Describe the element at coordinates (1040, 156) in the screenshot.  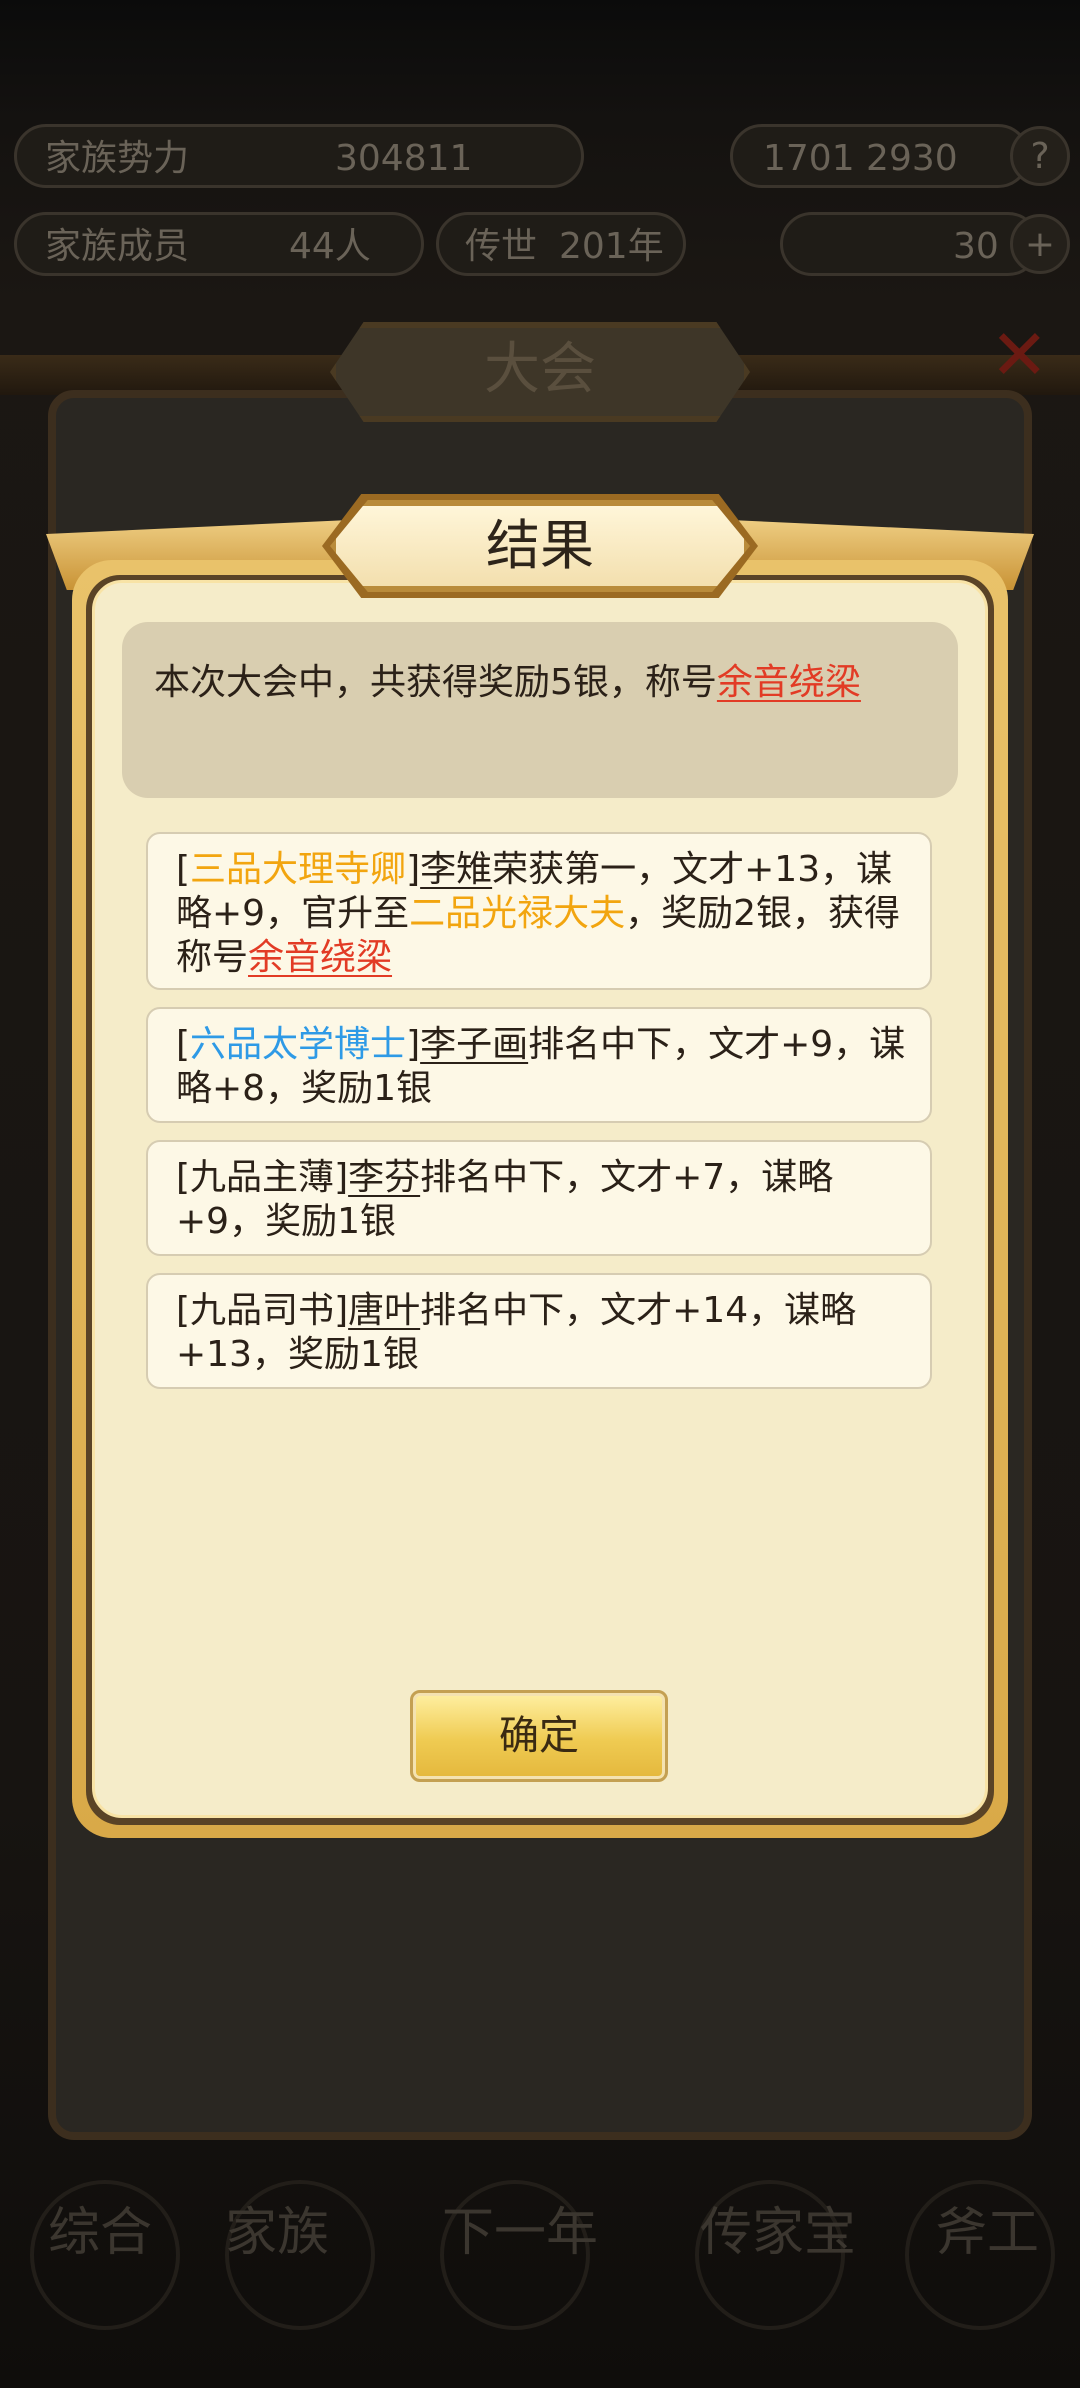
I see `help-icon: ?` at that location.